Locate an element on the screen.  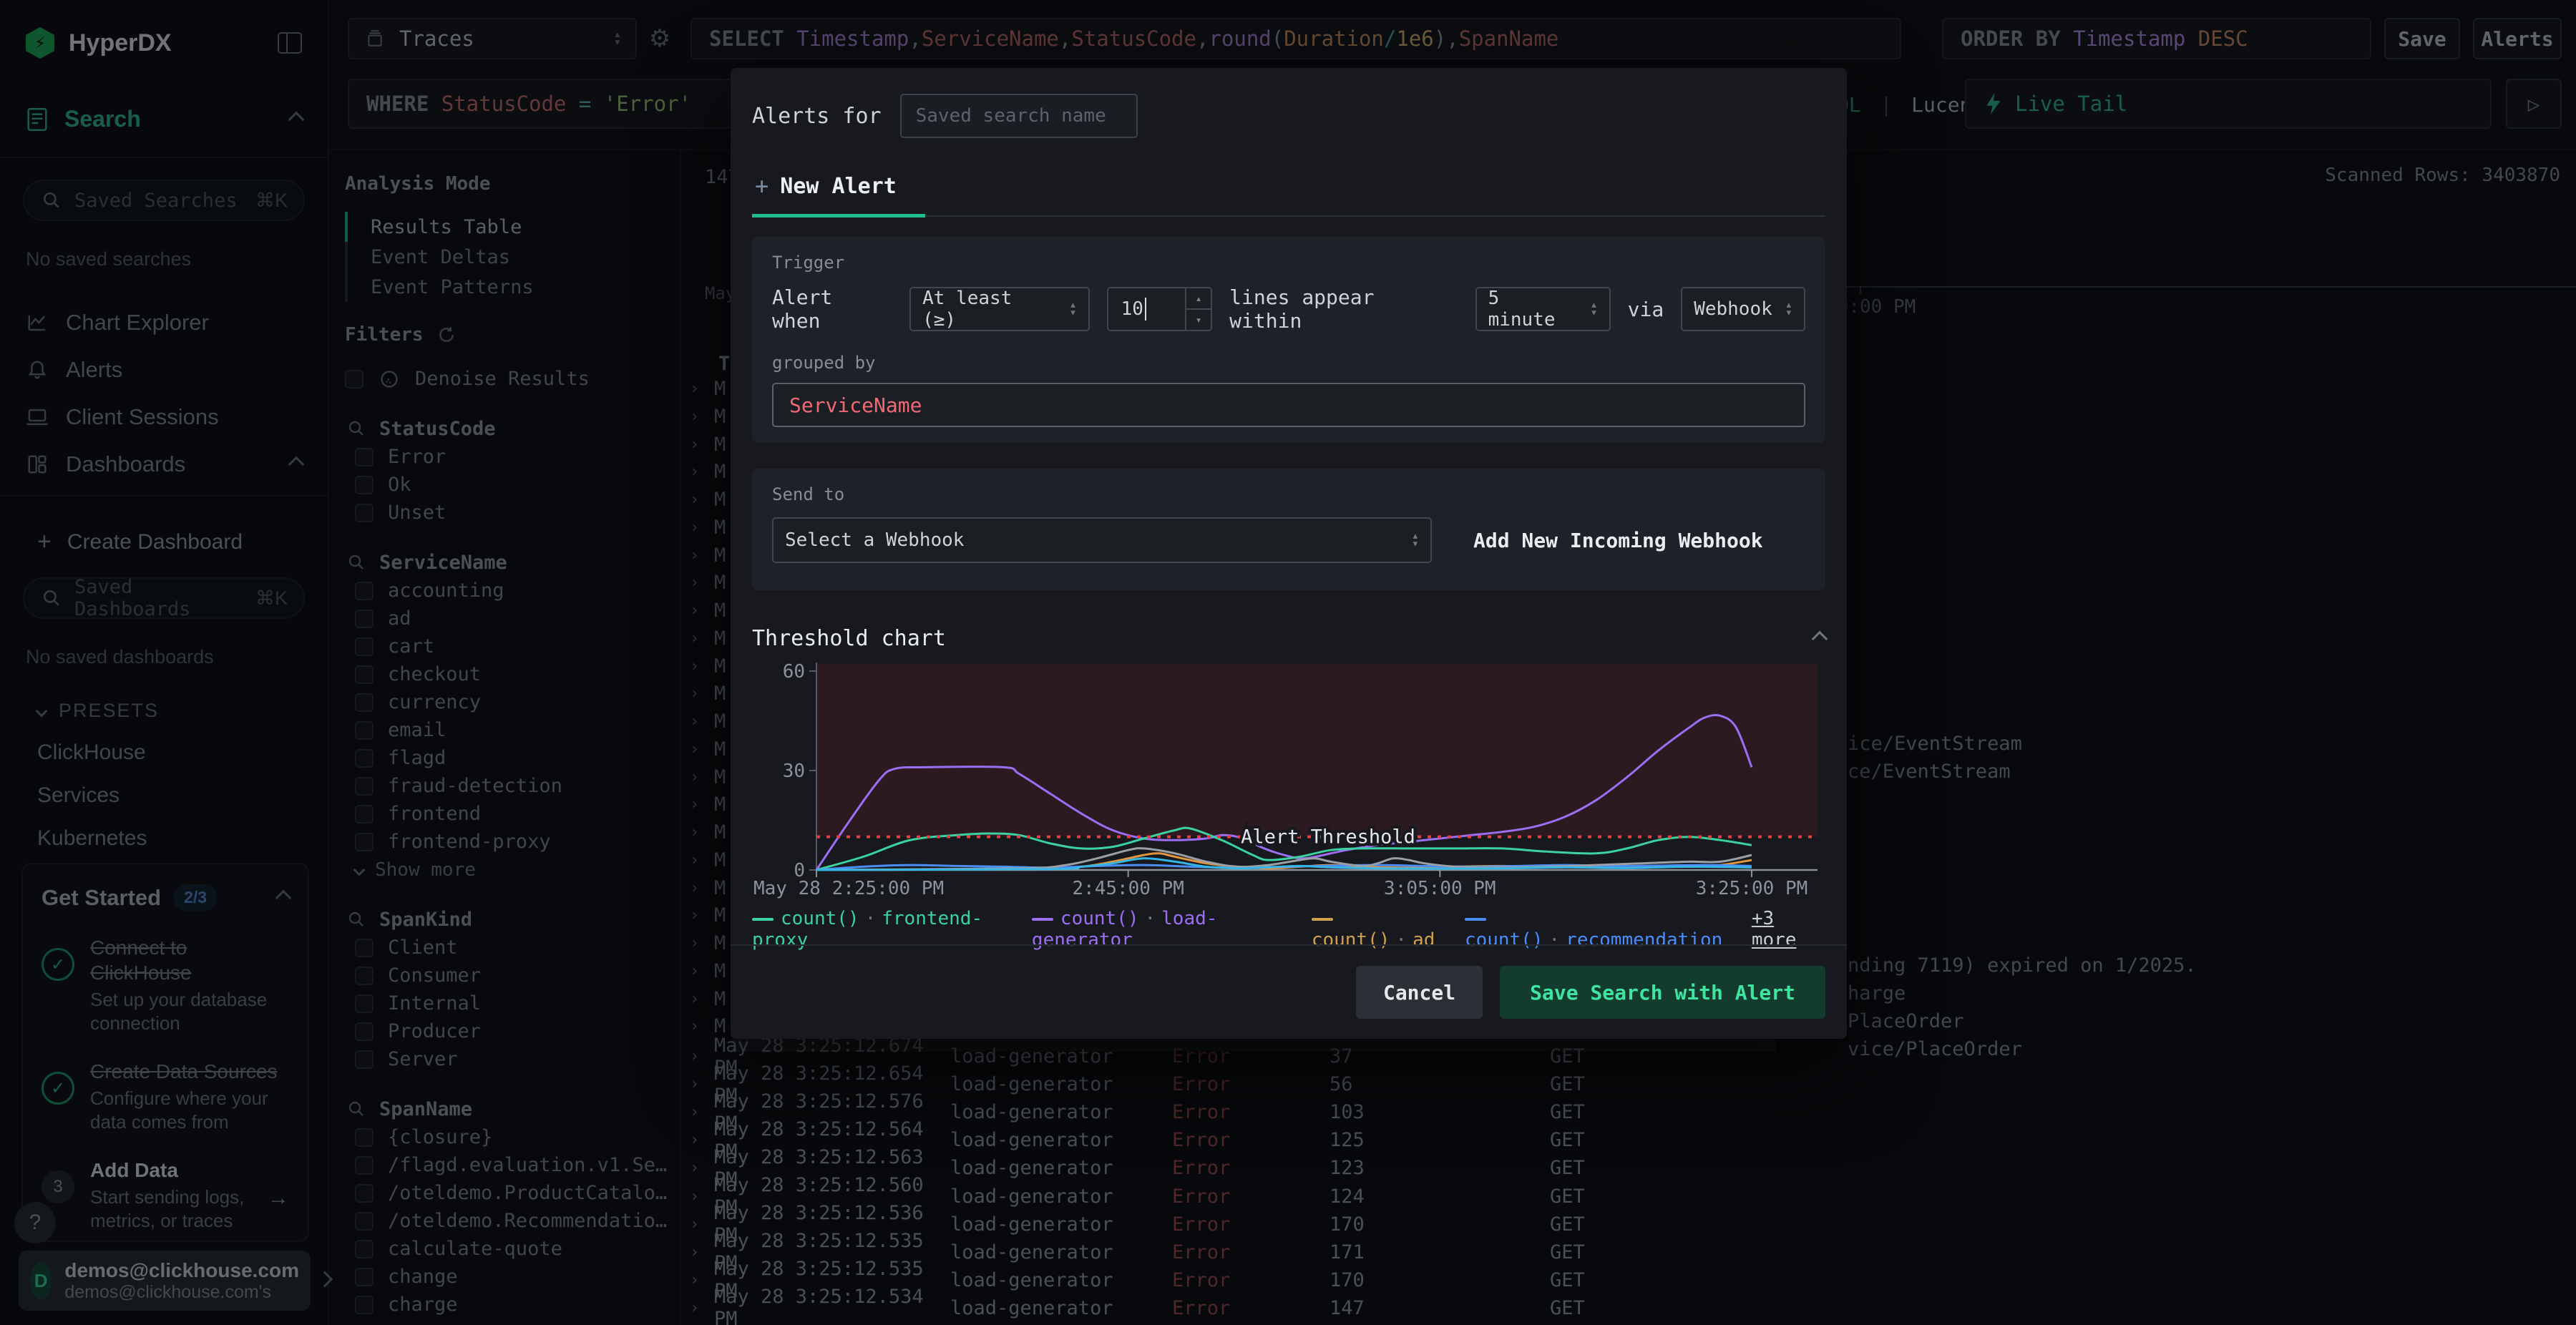
threshold-chart-title: Threshold chart is located at coordinates (849, 638).